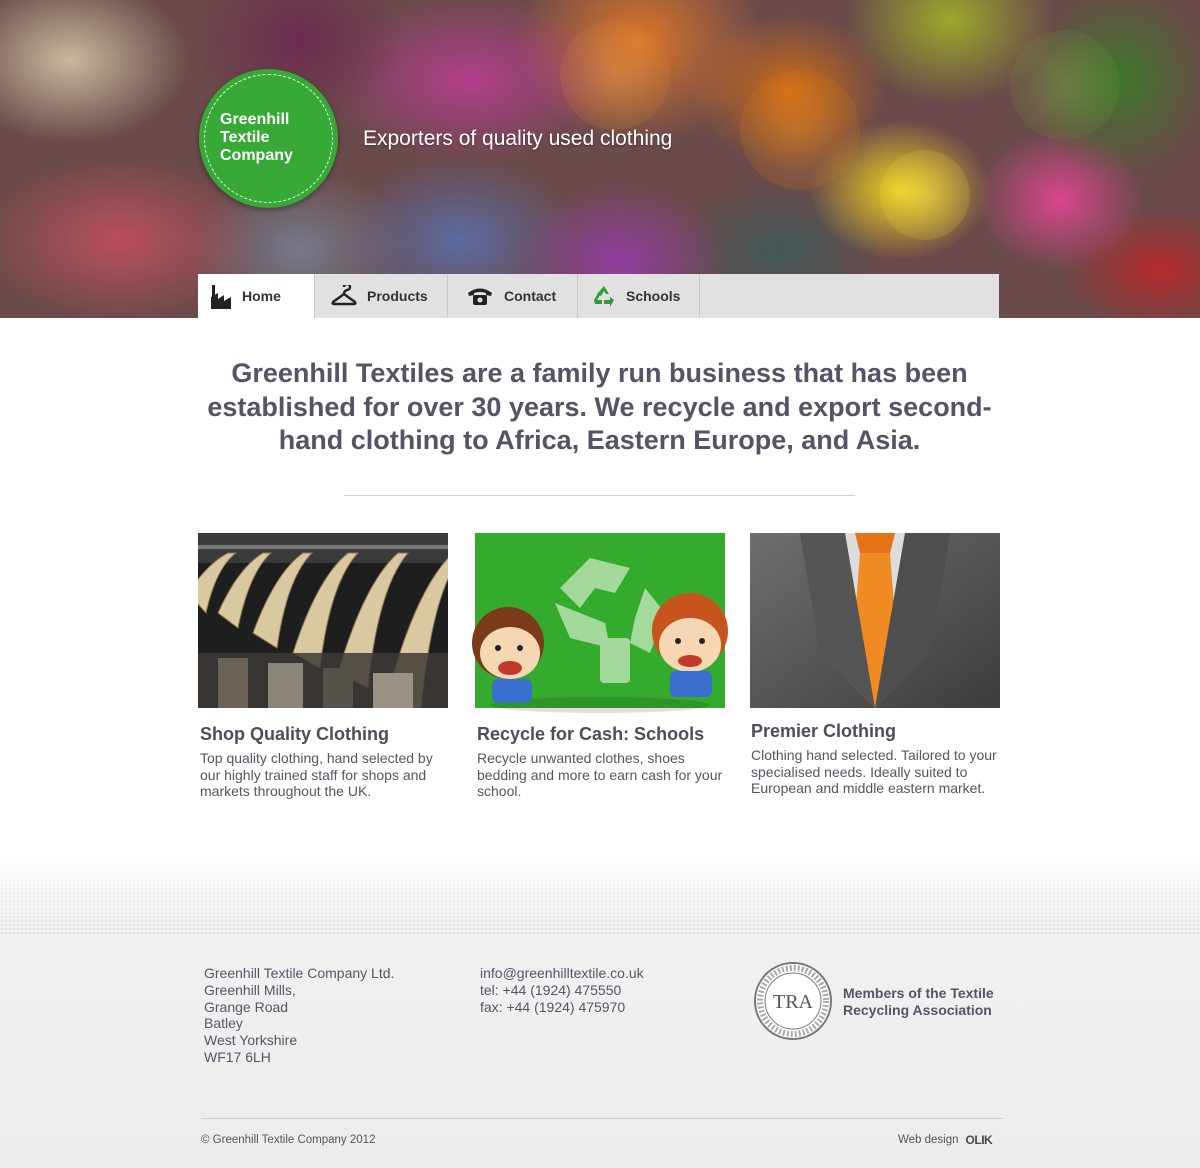  Describe the element at coordinates (256, 155) in the screenshot. I see `logo-line: Company` at that location.